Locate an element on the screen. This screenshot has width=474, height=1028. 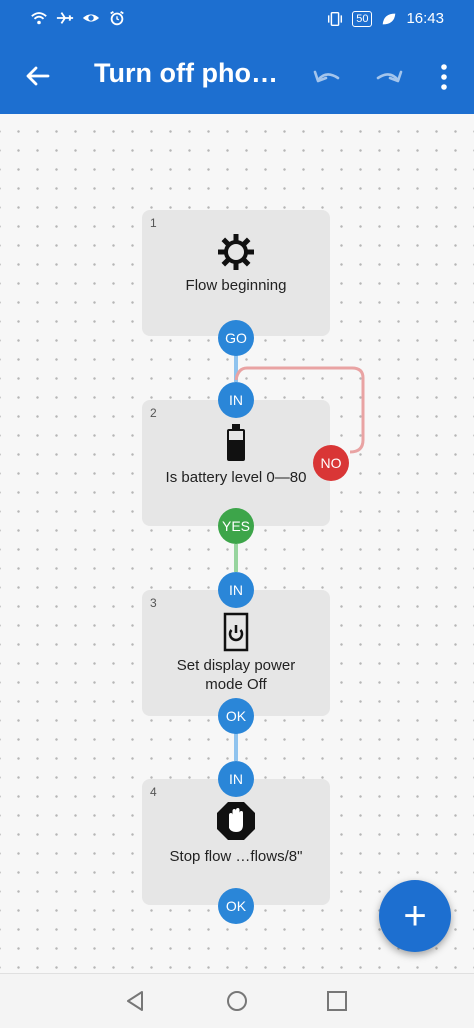
status-time: 16:43 is located at coordinates (425, 18).